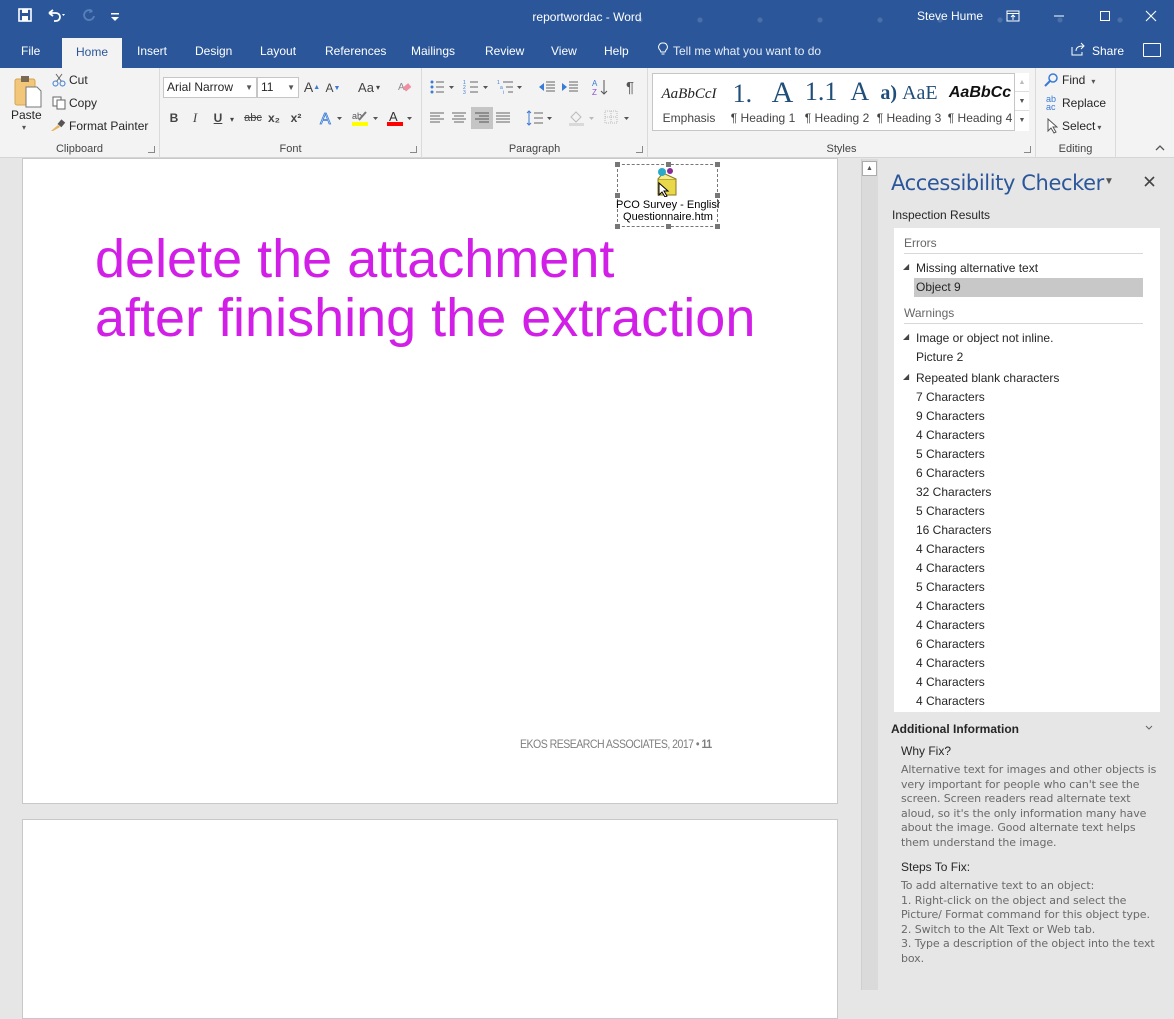 The height and width of the screenshot is (1019, 1174). What do you see at coordinates (437, 118) in the screenshot?
I see `align-left-icon` at bounding box center [437, 118].